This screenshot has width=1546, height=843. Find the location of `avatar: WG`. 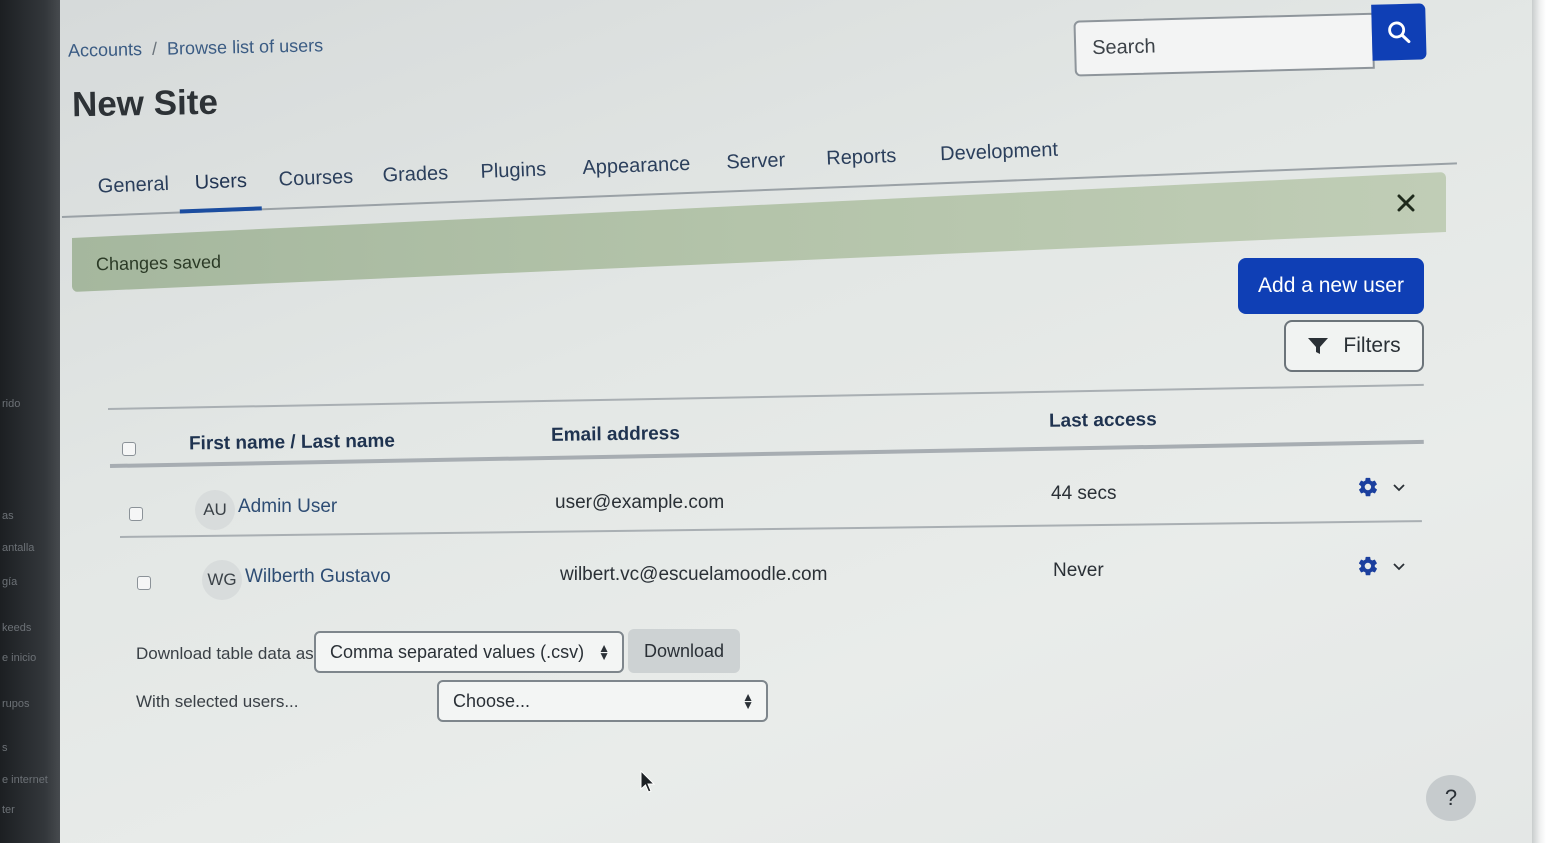

avatar: WG is located at coordinates (222, 580).